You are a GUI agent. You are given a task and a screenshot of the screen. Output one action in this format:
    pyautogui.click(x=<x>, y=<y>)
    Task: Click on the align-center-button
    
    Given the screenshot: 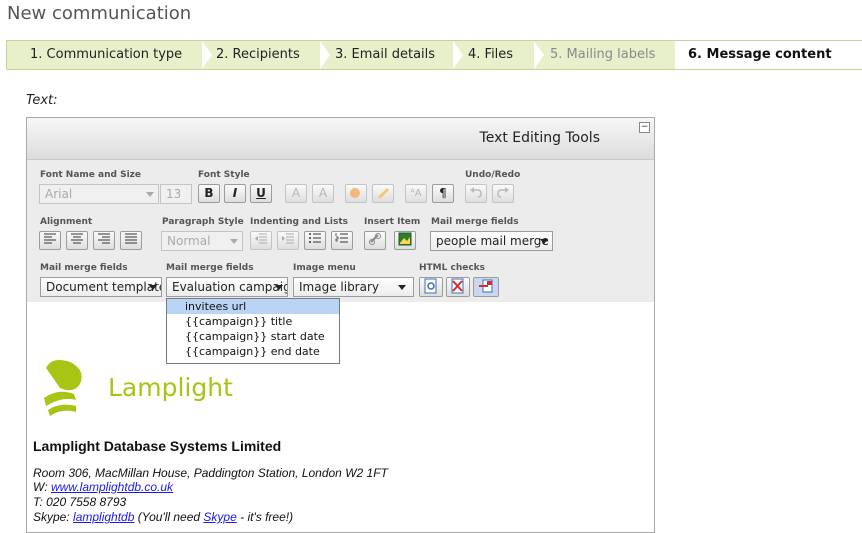 What is the action you would take?
    pyautogui.click(x=77, y=240)
    